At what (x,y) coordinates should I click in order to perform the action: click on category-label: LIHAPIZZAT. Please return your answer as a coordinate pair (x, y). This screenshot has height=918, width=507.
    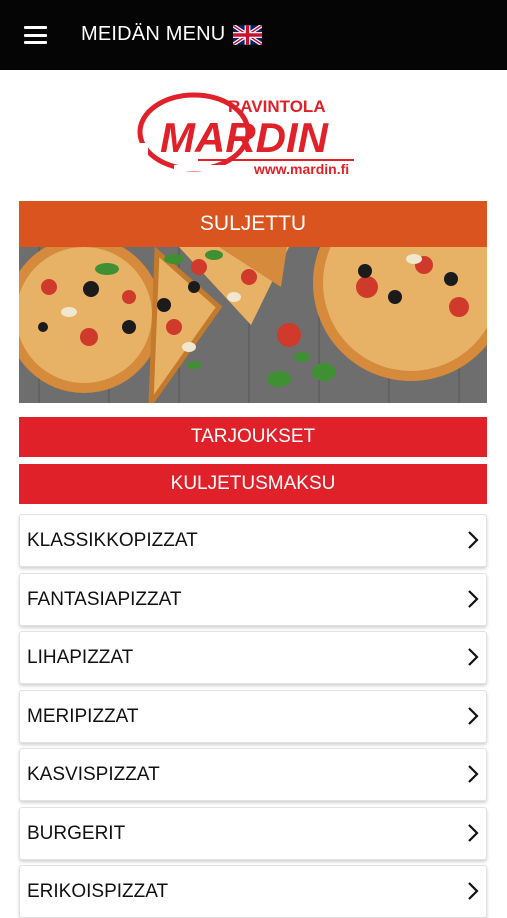
    Looking at the image, I should click on (80, 657).